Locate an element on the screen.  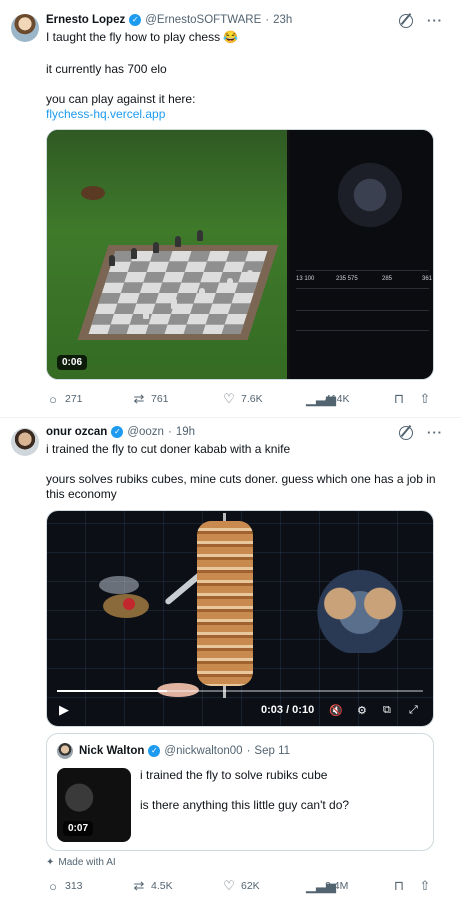
stat-value: 361 is located at coordinates (427, 279).